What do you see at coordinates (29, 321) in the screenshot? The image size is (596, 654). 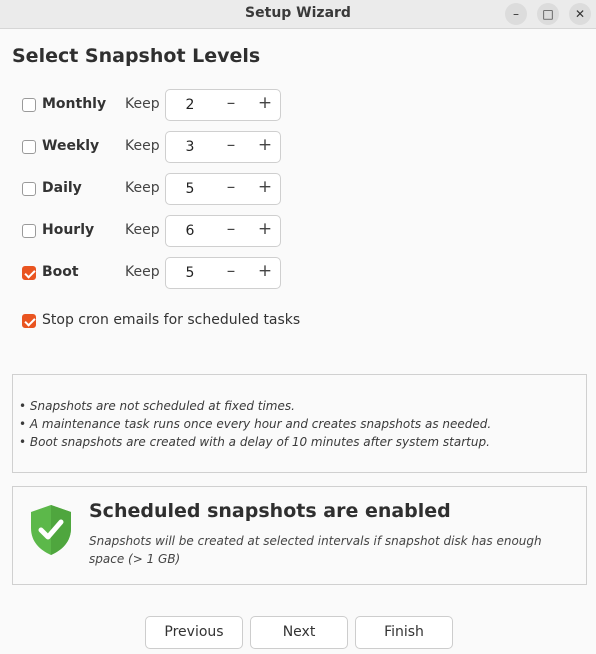 I see `stop-cron-emails-checkbox` at bounding box center [29, 321].